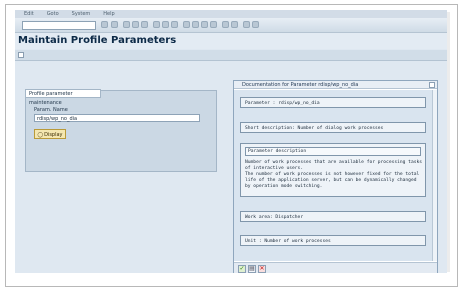 This screenshot has height=289, width=461. Describe the element at coordinates (53, 135) in the screenshot. I see `display-button-label: Display` at that location.